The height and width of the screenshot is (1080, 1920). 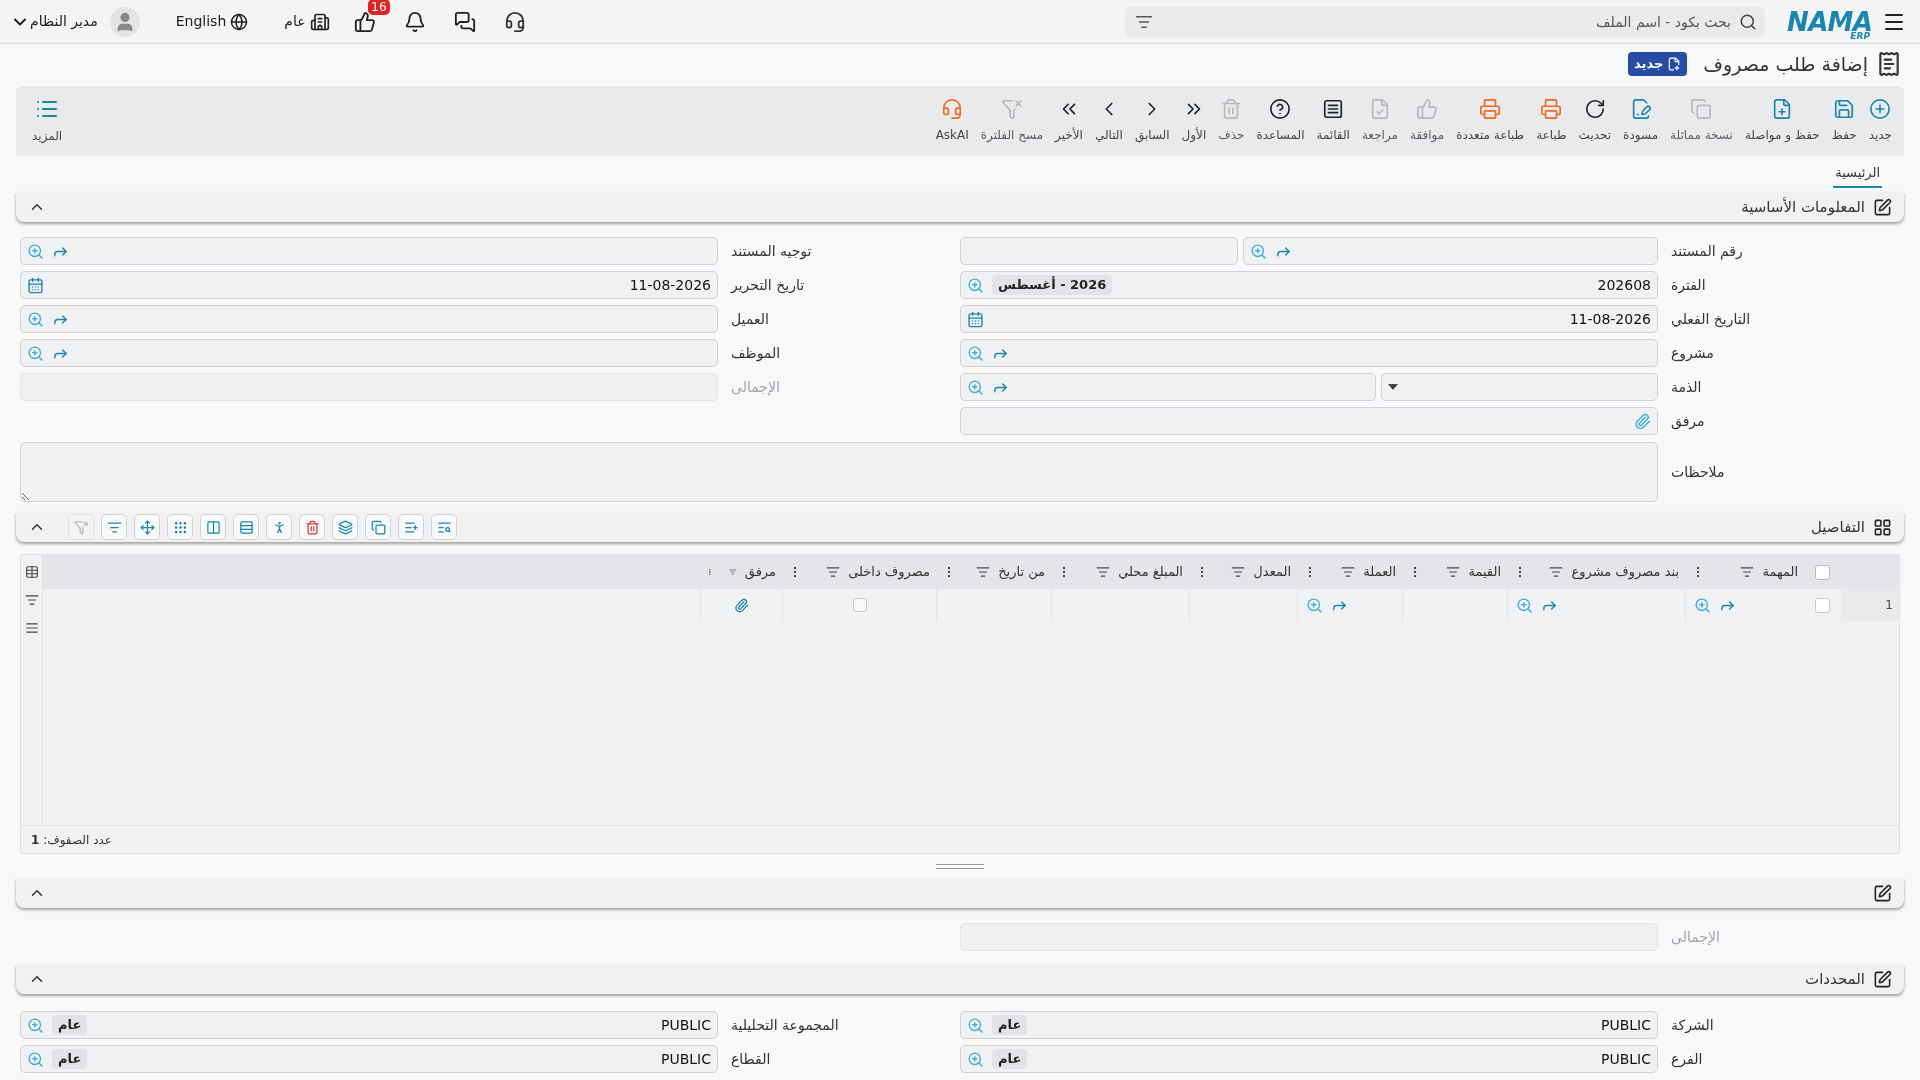 What do you see at coordinates (1782, 121) in the screenshot?
I see `toolbar-button: حفظ و مواصلة` at bounding box center [1782, 121].